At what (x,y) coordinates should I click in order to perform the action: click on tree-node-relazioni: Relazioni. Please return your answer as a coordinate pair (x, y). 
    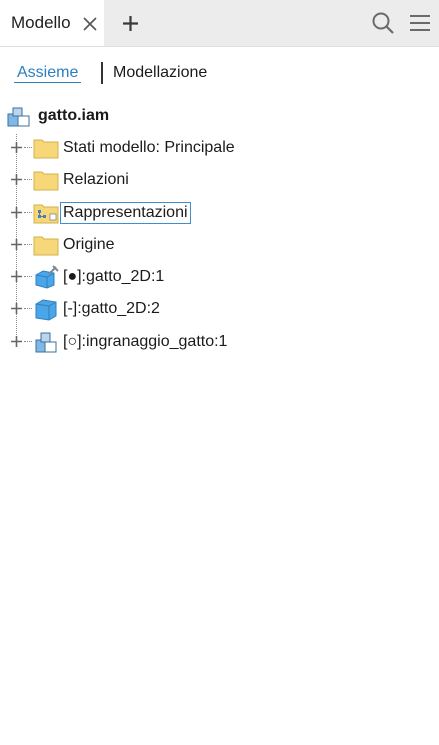
    Looking at the image, I should click on (219, 180).